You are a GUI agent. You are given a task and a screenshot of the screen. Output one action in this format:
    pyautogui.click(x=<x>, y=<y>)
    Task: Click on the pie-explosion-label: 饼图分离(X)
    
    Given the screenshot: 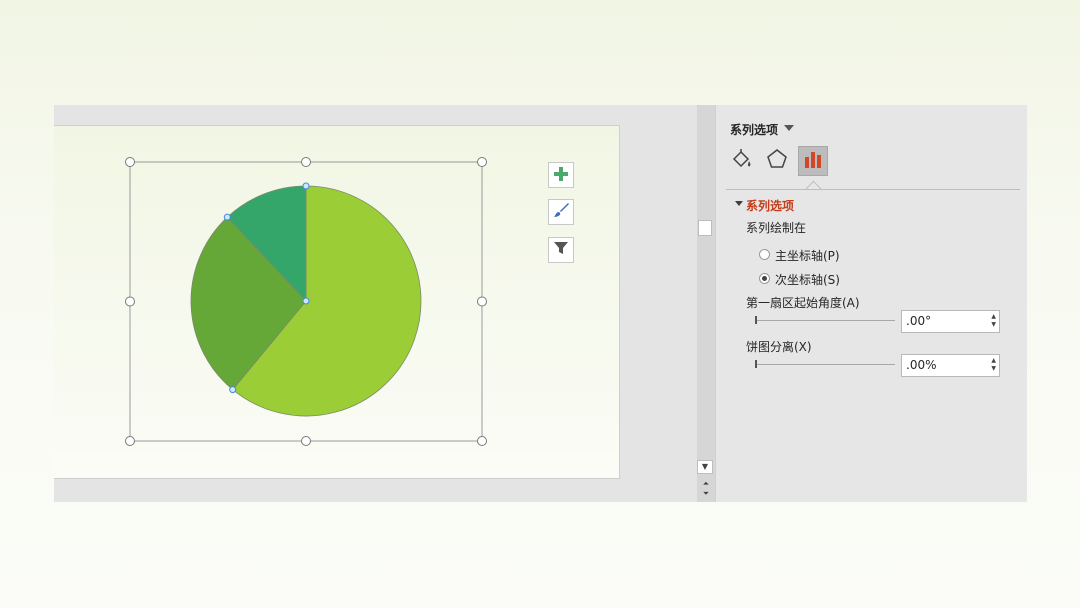 What is the action you would take?
    pyautogui.click(x=779, y=347)
    